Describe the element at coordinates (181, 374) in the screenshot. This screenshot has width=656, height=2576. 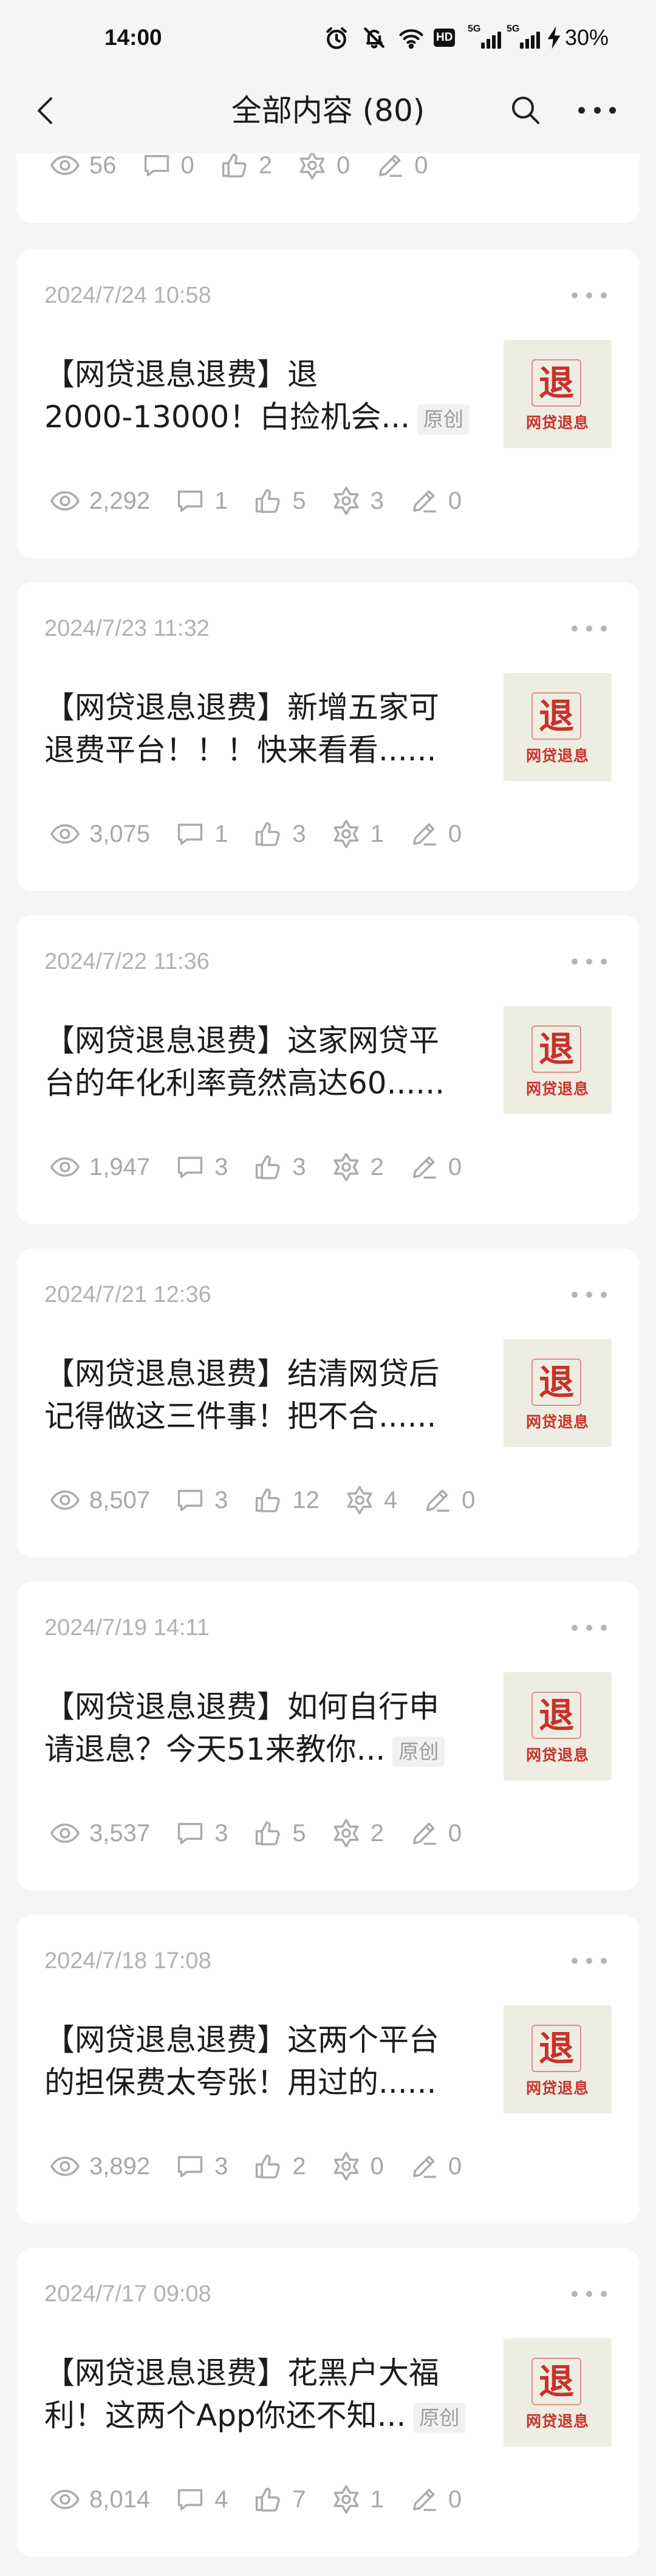
I see `post-title-line: 【网贷退息退费】退` at that location.